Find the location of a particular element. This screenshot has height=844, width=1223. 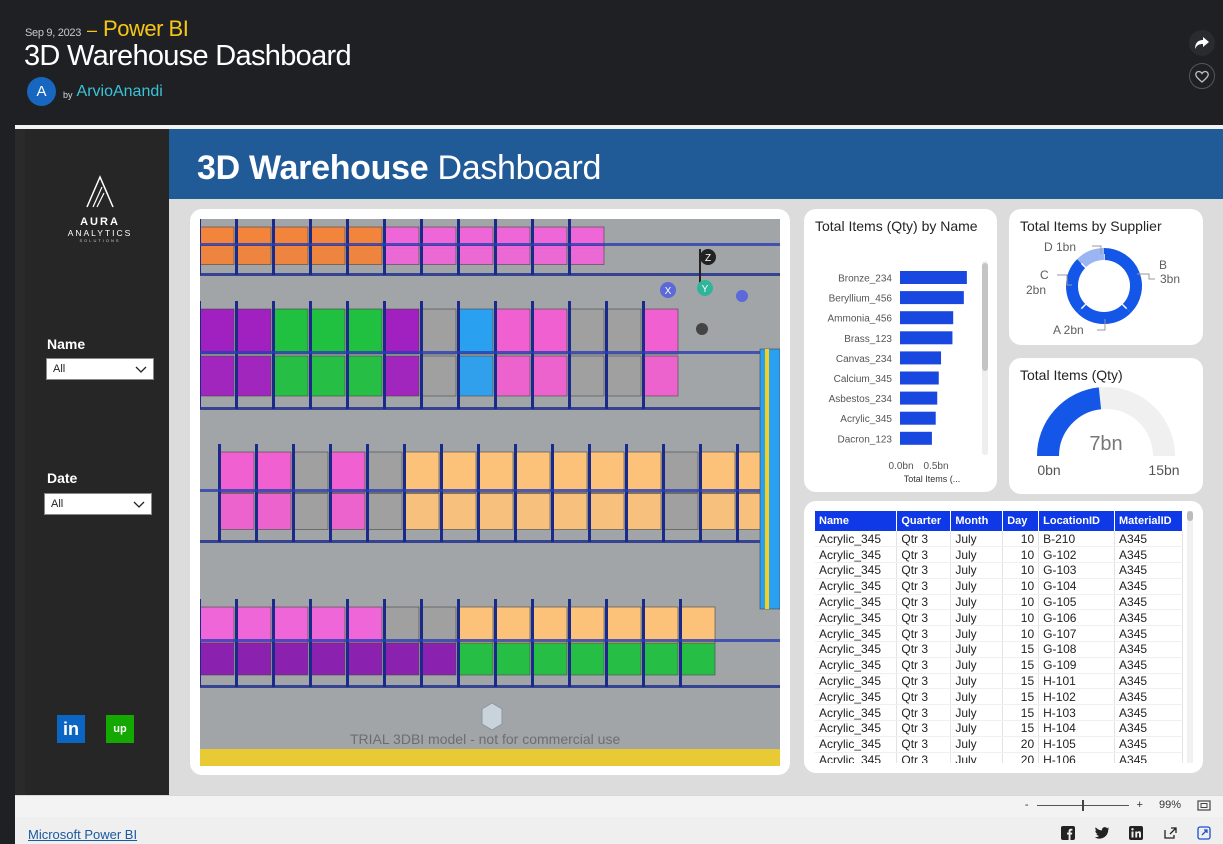

table-row: Acrylic_345 Qtr 3 July 10 B-210 A345 is located at coordinates (999, 539).